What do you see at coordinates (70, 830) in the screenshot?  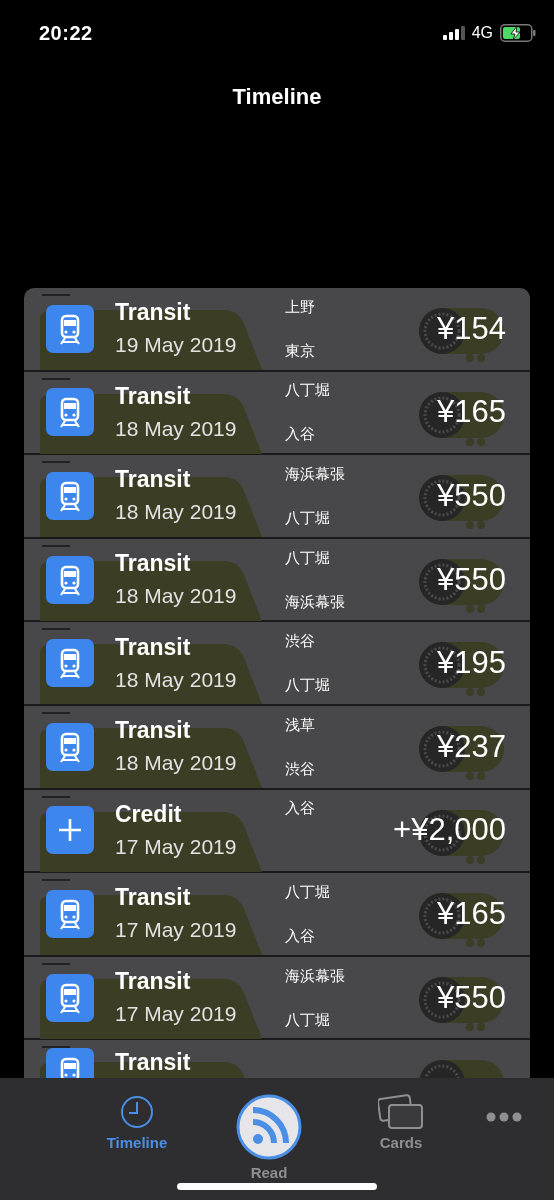 I see `plus-icon` at bounding box center [70, 830].